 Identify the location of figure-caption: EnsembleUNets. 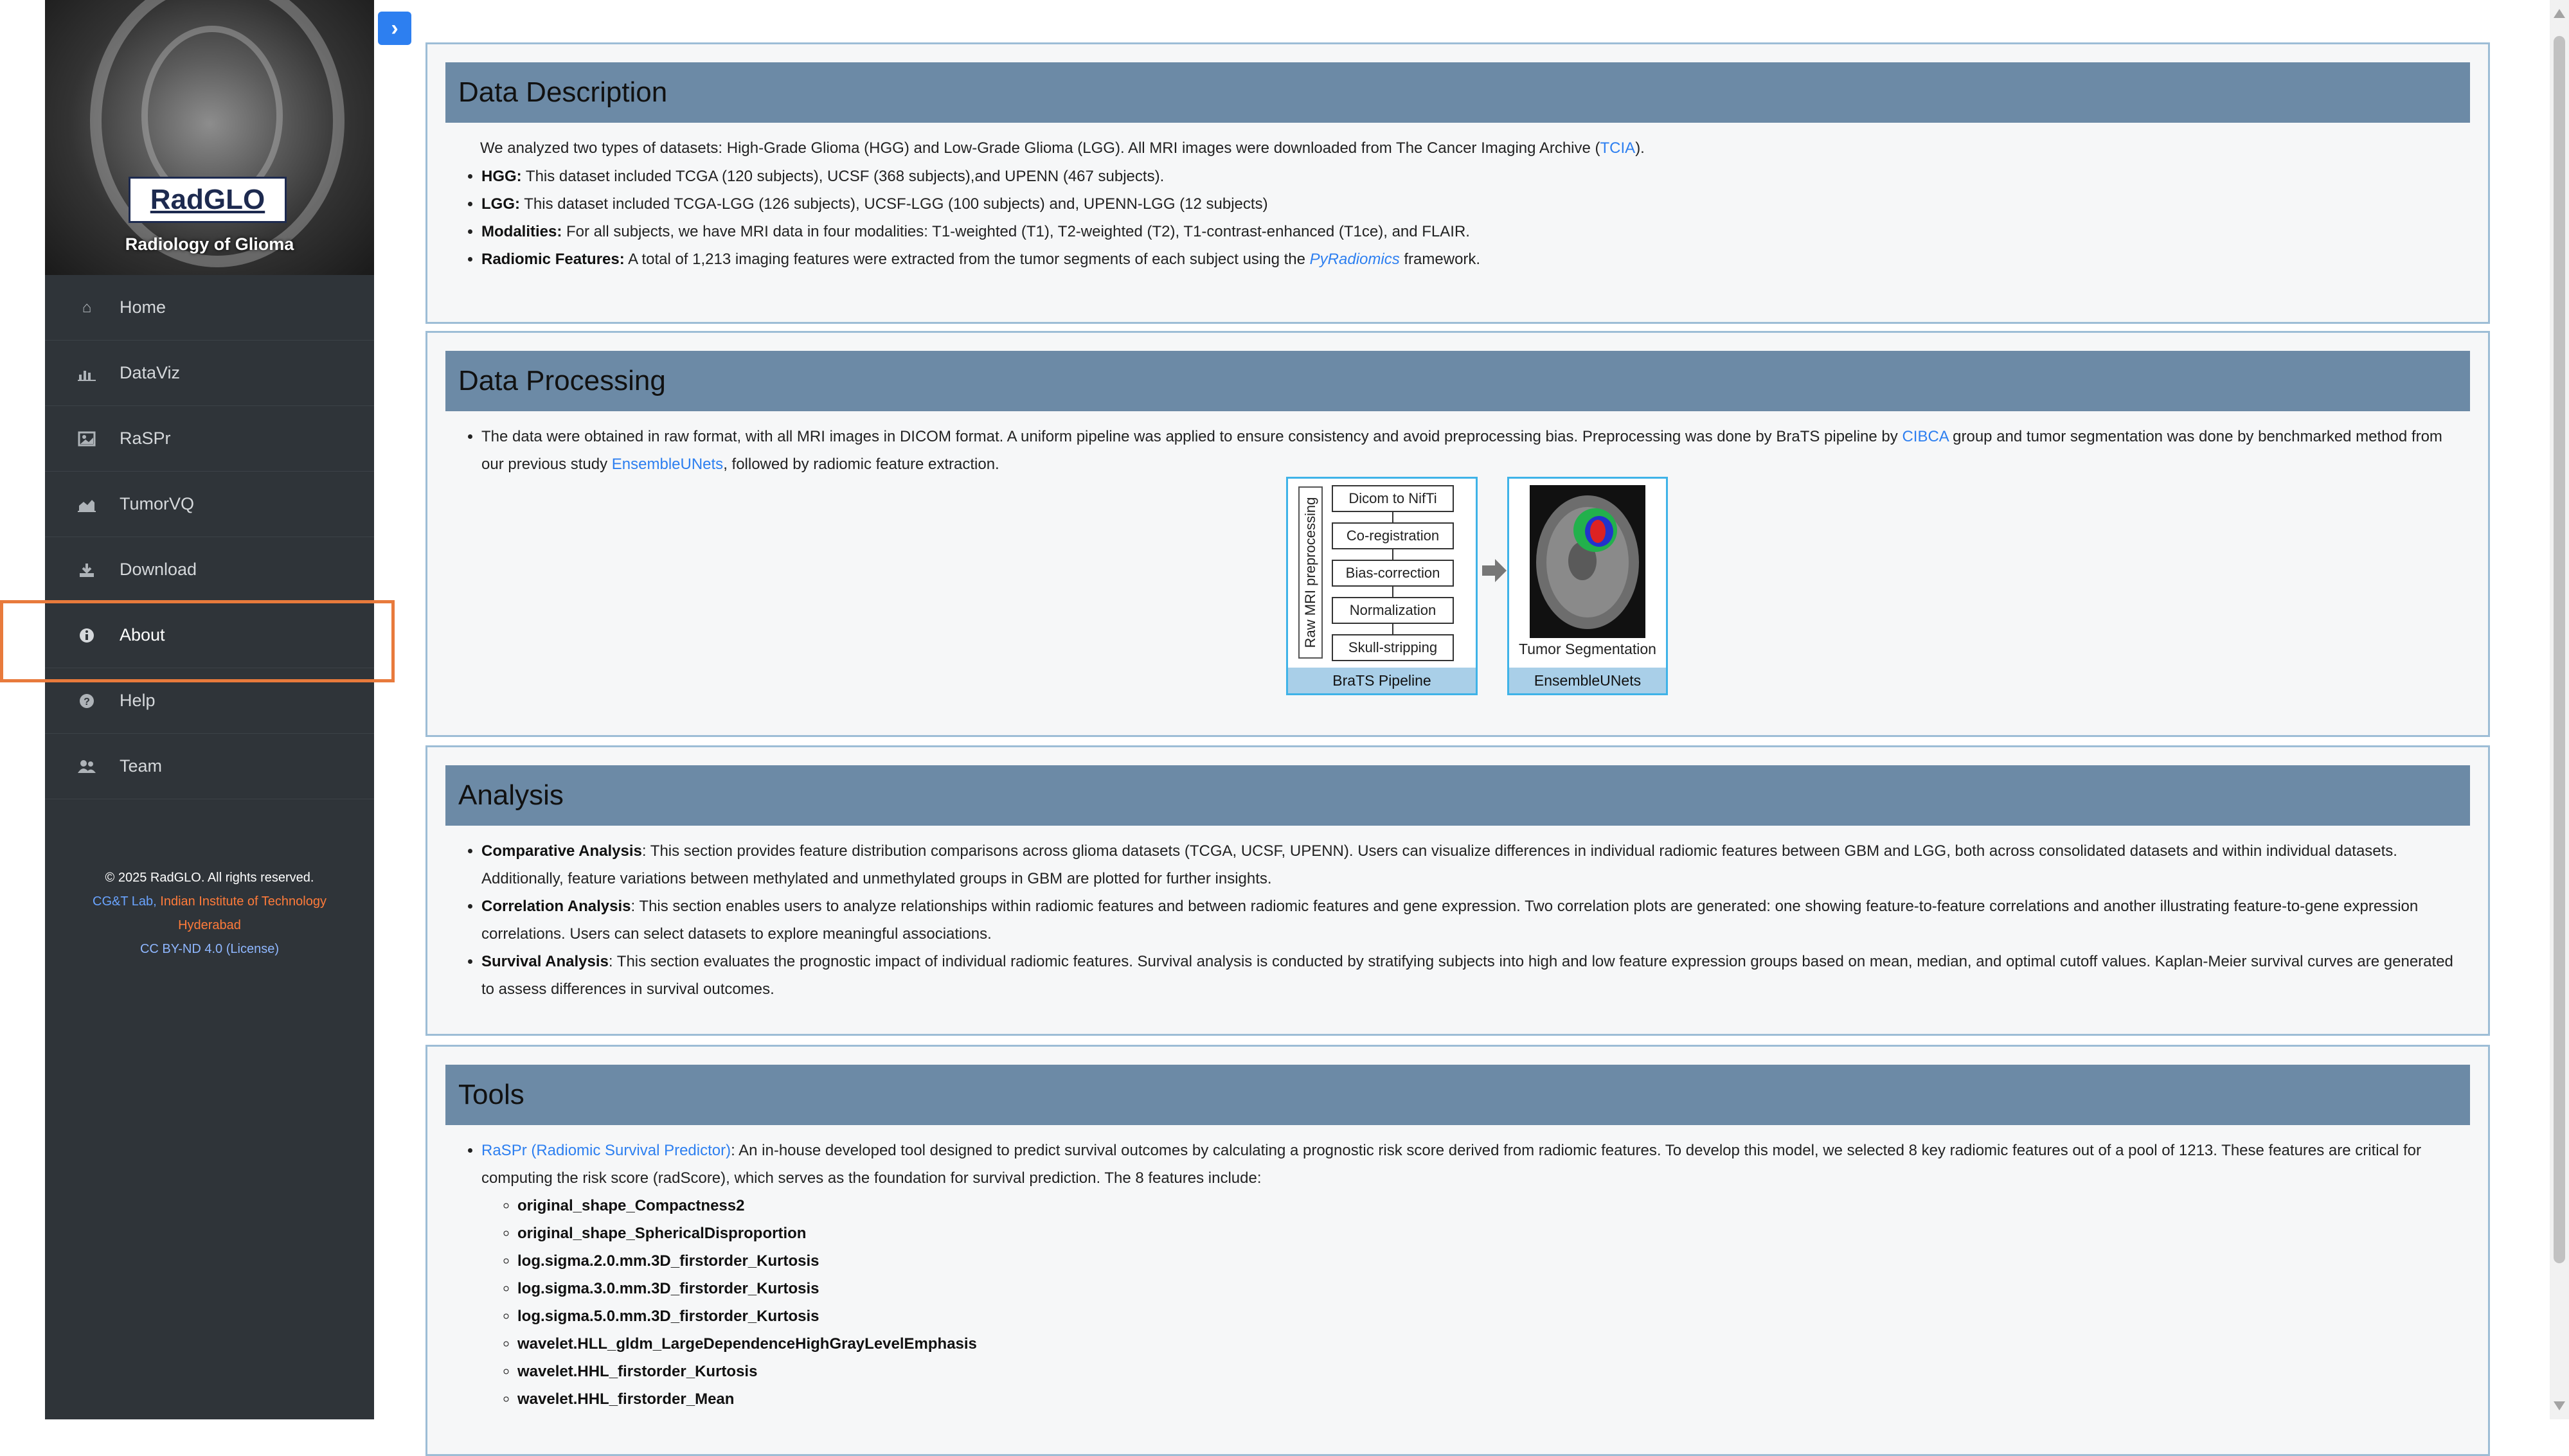
(1587, 681).